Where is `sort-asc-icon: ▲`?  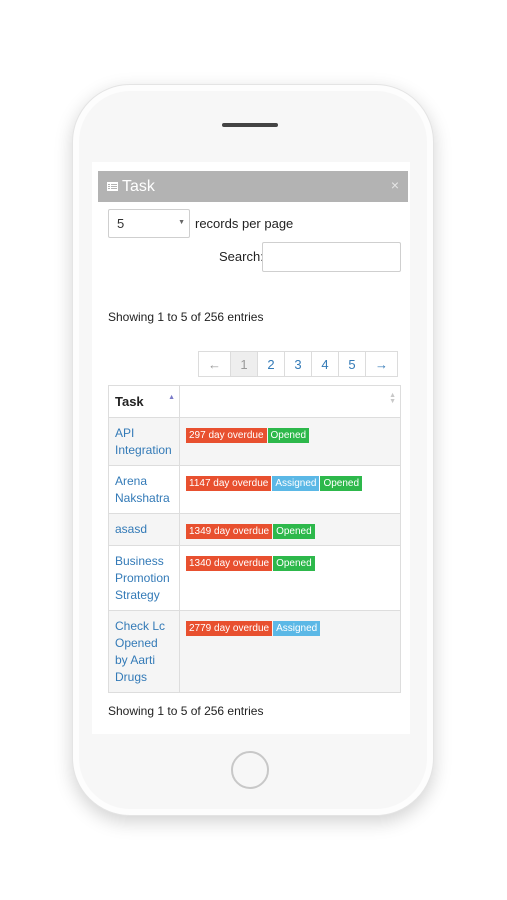 sort-asc-icon: ▲ is located at coordinates (171, 397).